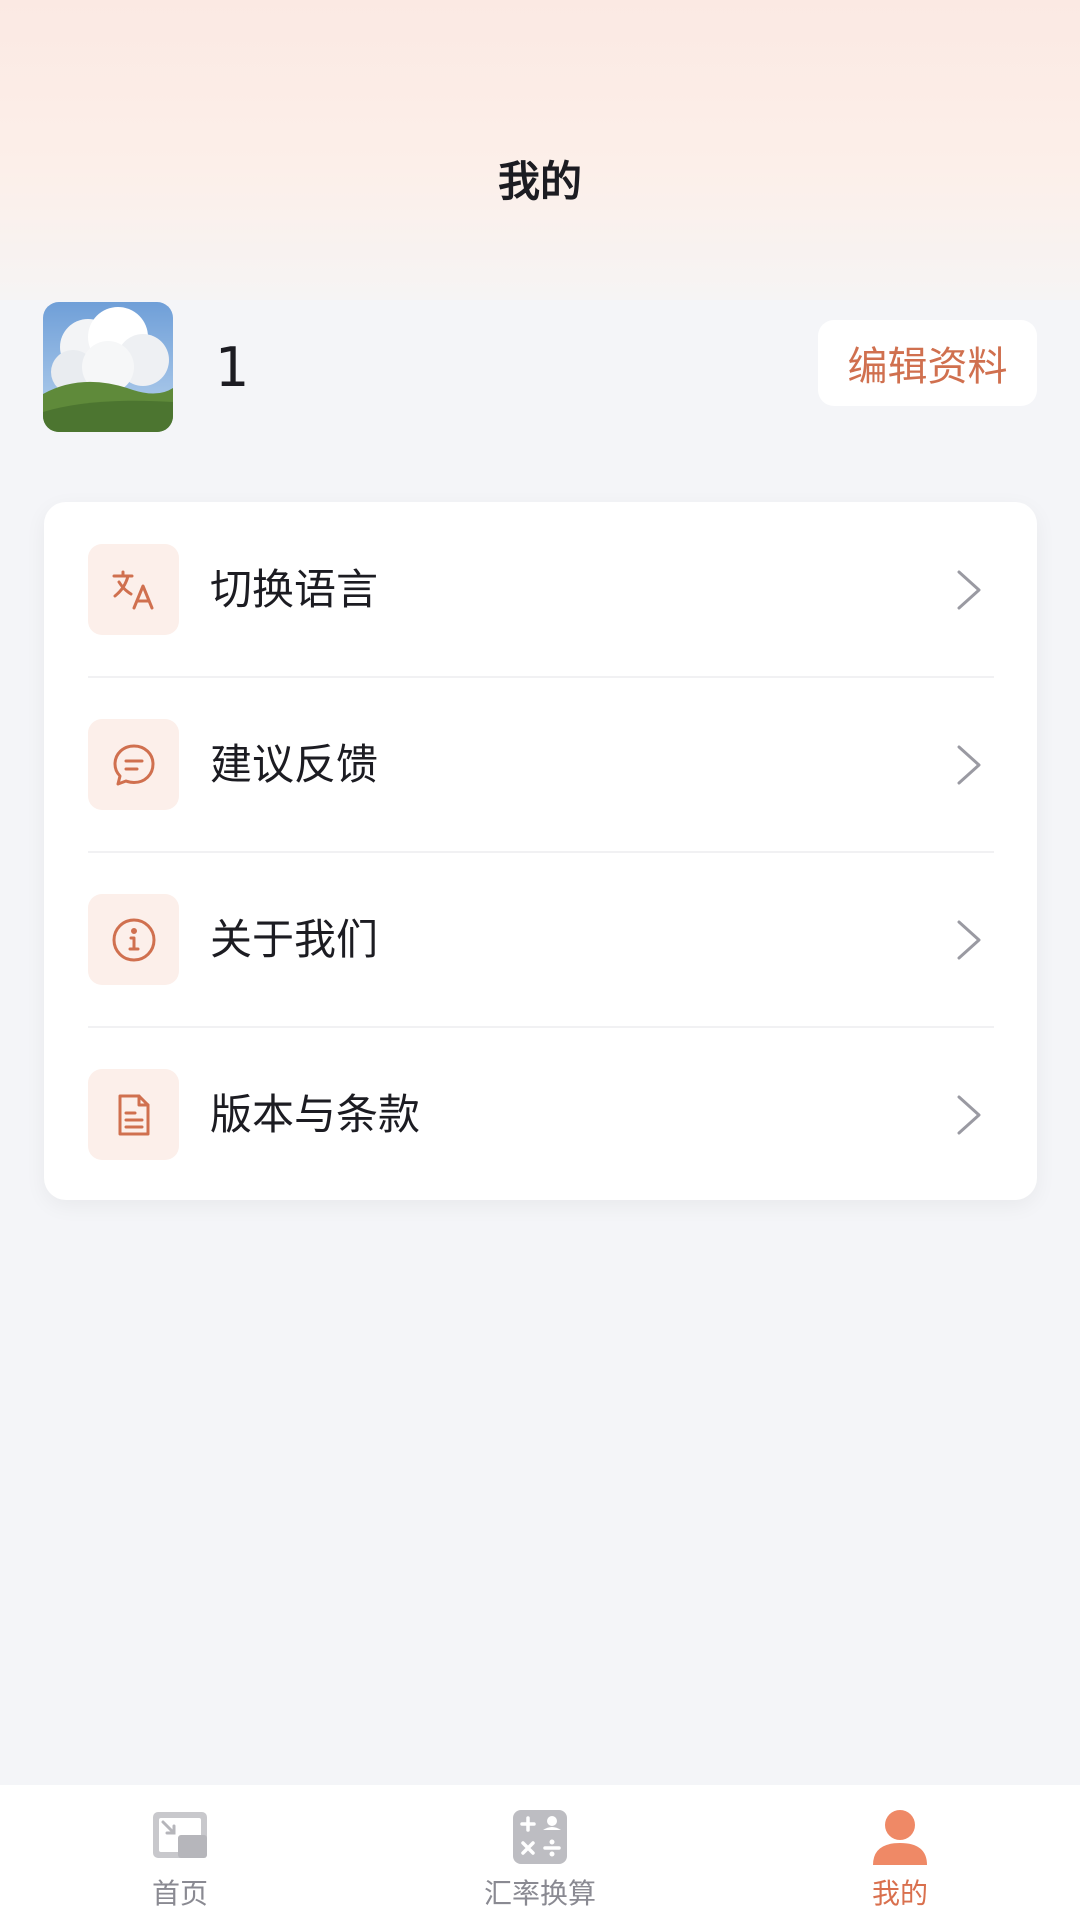 This screenshot has width=1080, height=1920. Describe the element at coordinates (133, 764) in the screenshot. I see `chat-bubble-icon` at that location.